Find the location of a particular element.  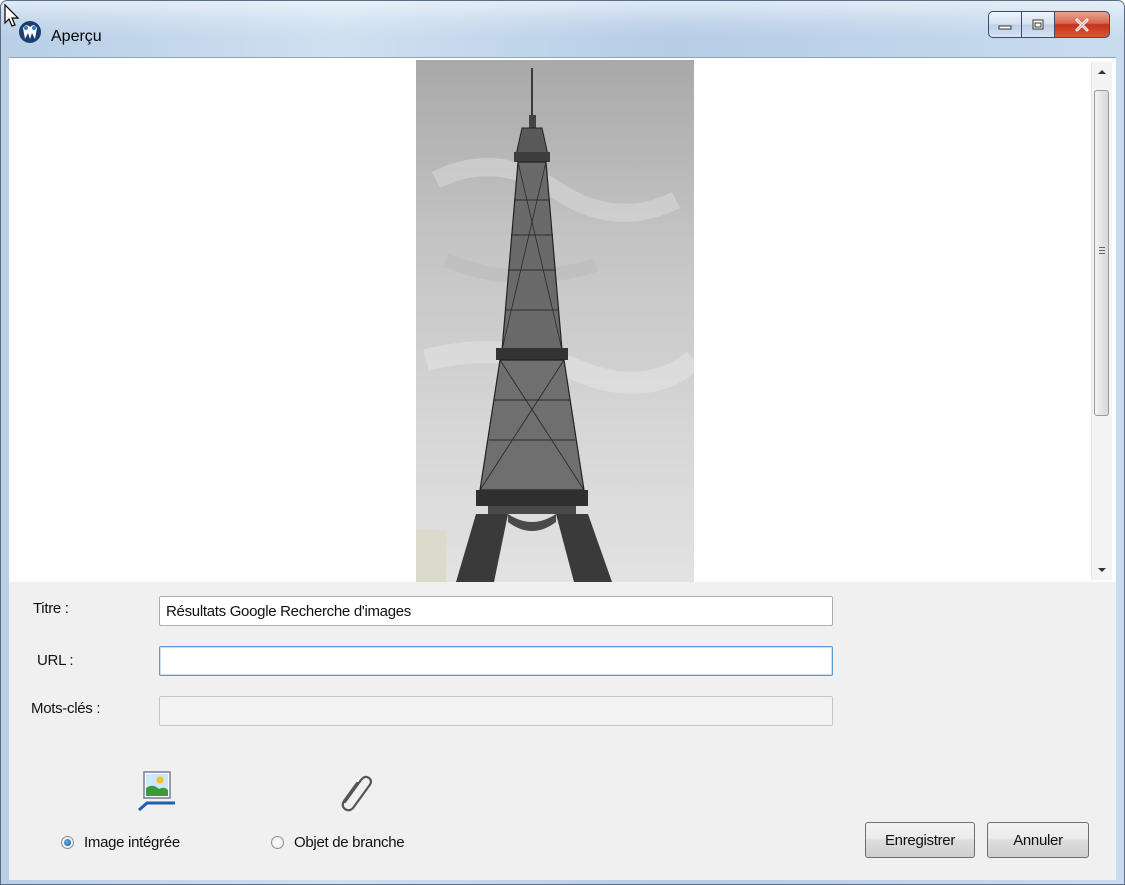

scroll-up-button is located at coordinates (1102, 72).